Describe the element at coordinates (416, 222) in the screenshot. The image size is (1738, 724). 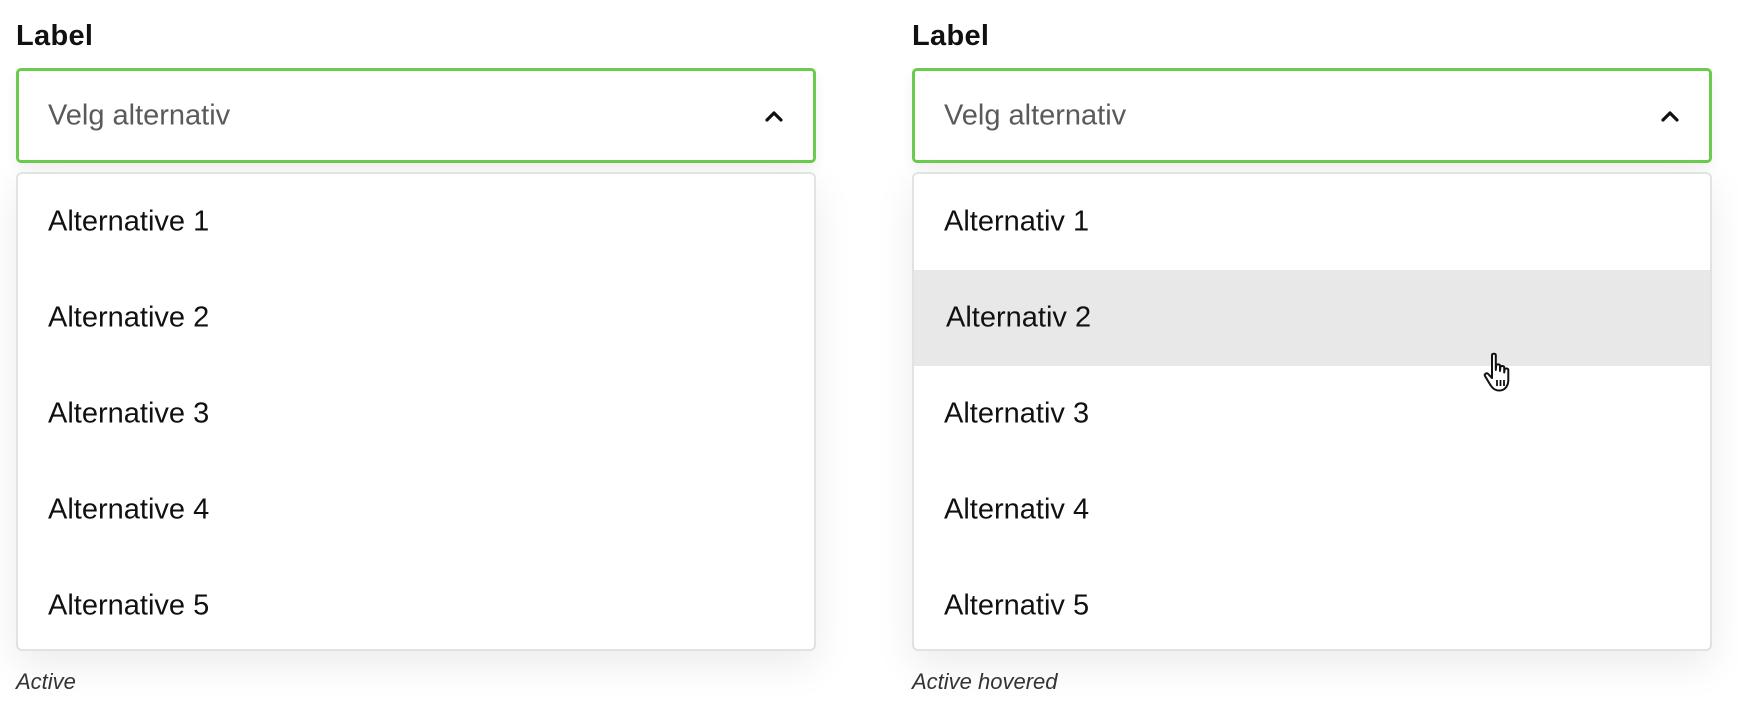
I see `dropdown-option: Alternative 1` at that location.